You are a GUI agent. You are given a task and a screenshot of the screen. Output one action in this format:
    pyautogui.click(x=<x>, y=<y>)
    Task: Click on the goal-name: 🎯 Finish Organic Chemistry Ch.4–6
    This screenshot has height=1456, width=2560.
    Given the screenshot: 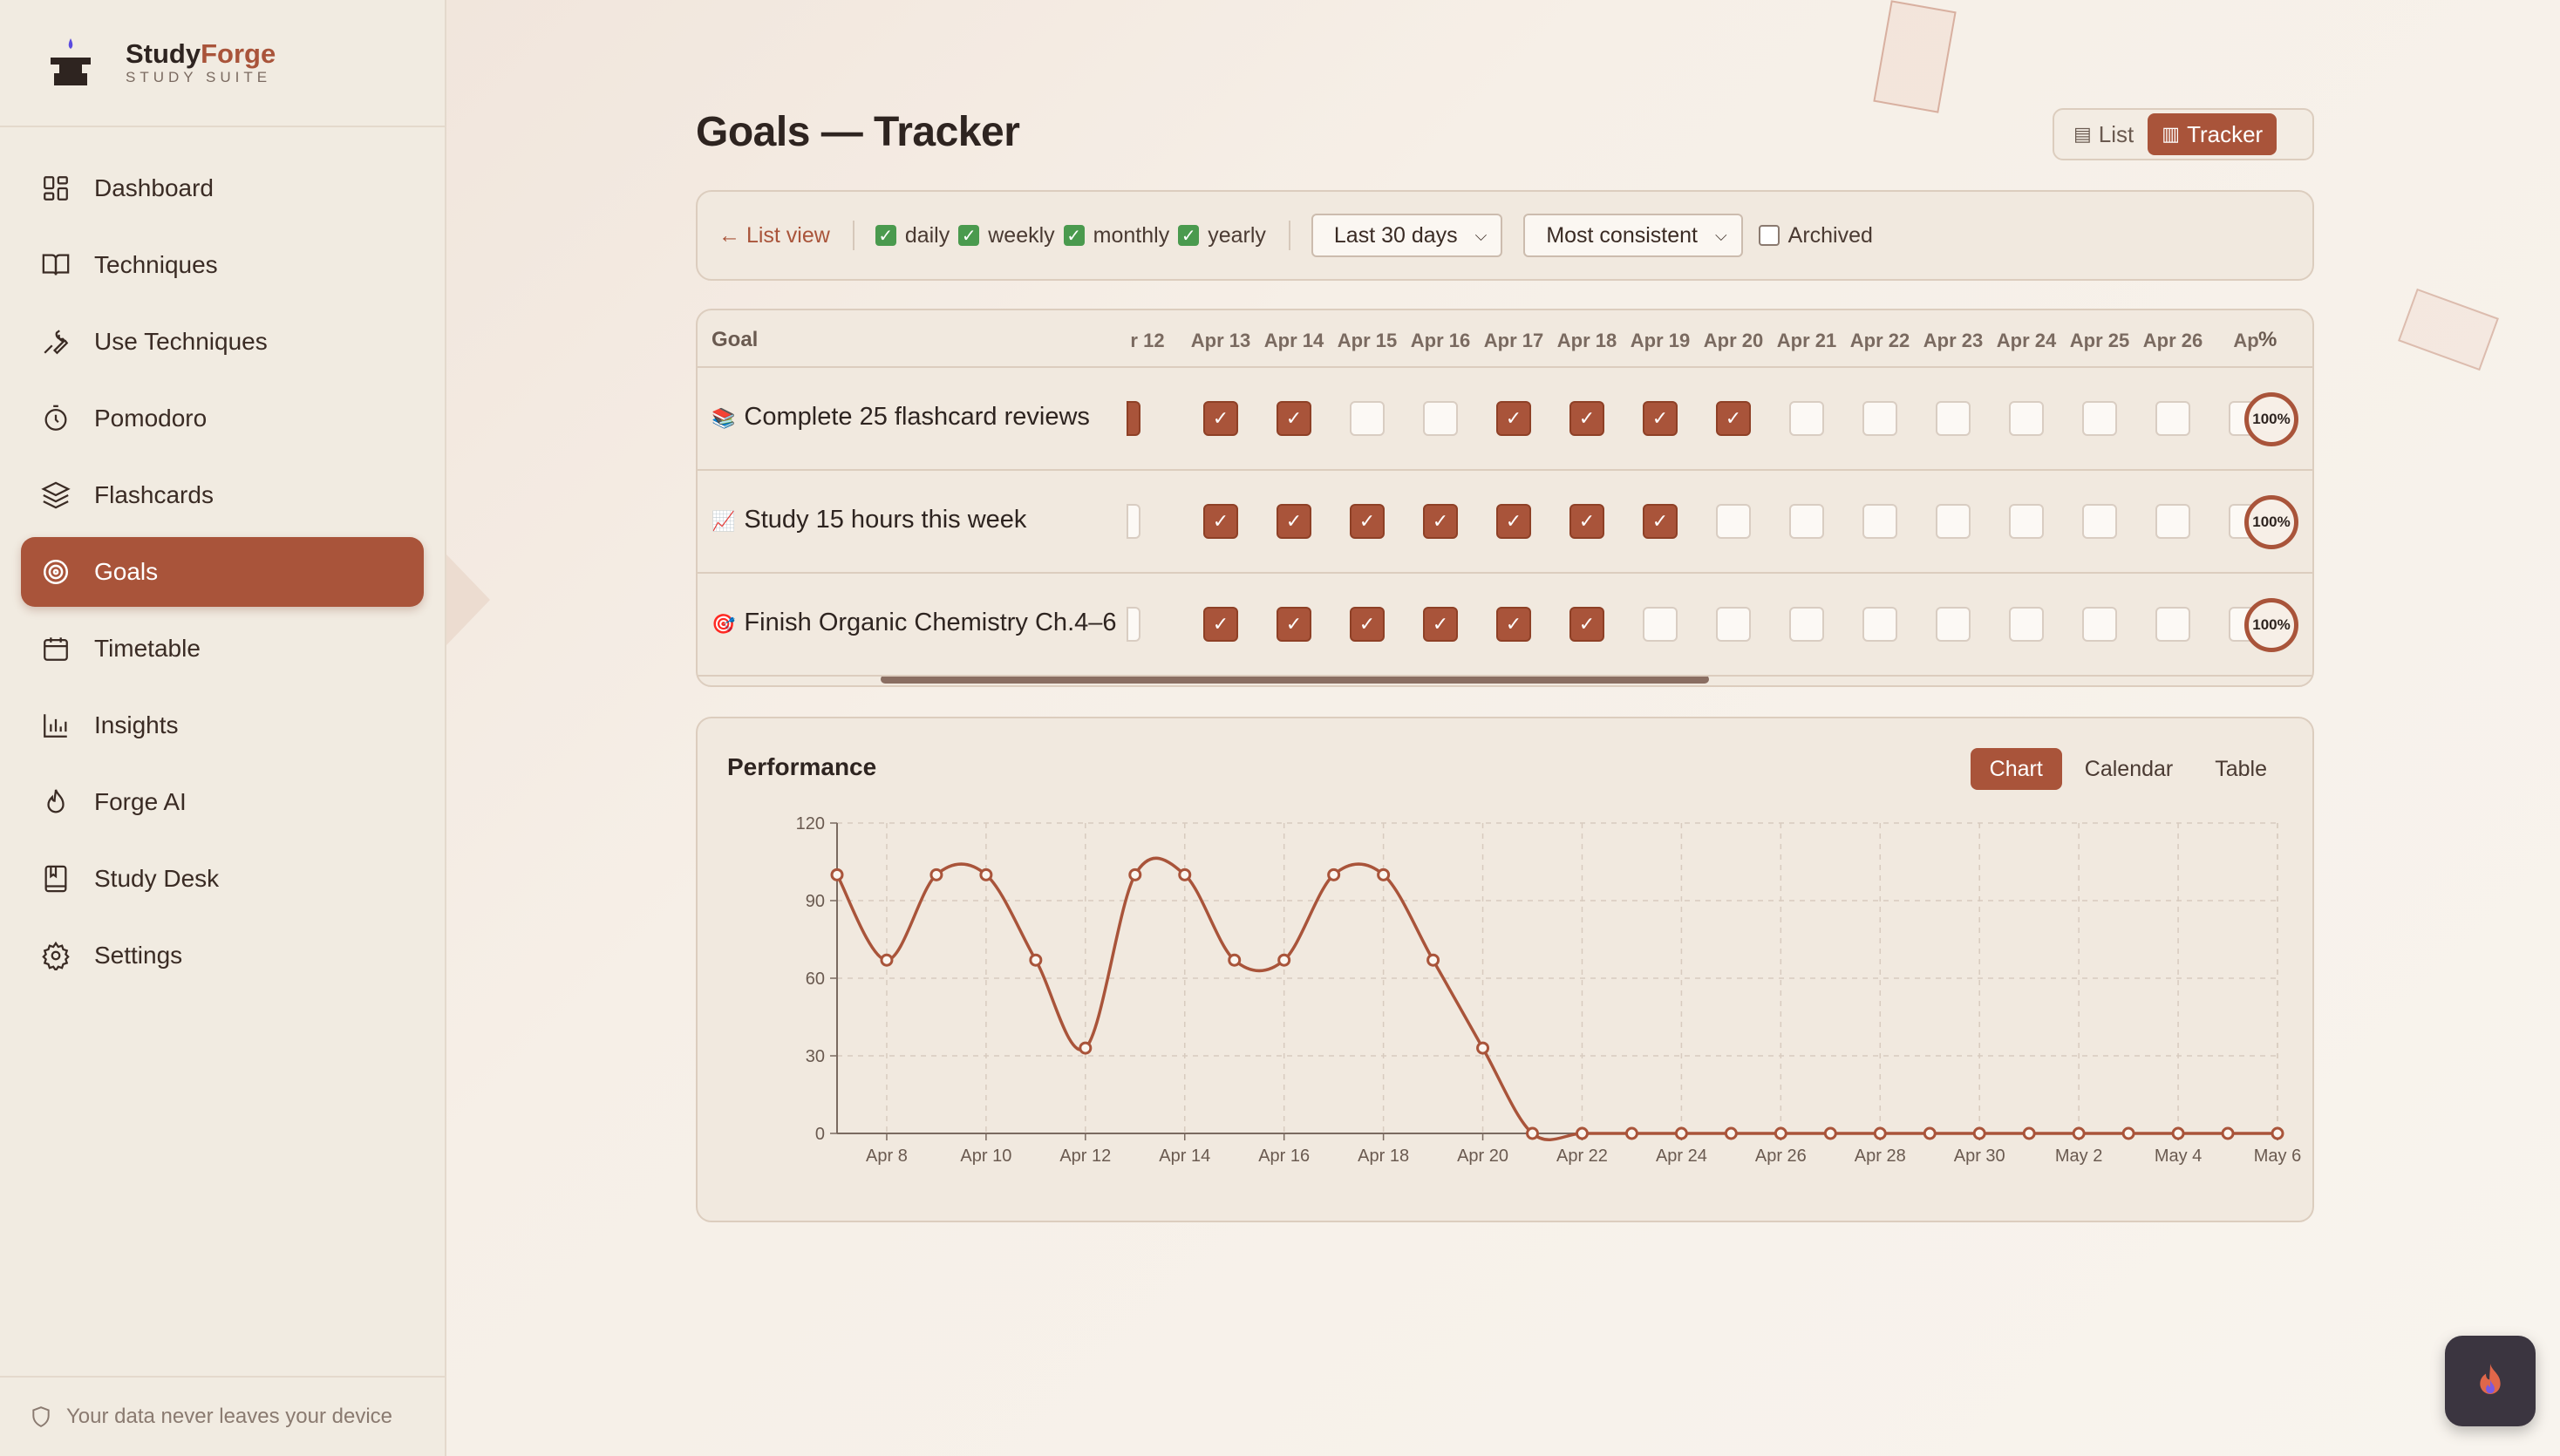 What is the action you would take?
    pyautogui.click(x=914, y=623)
    